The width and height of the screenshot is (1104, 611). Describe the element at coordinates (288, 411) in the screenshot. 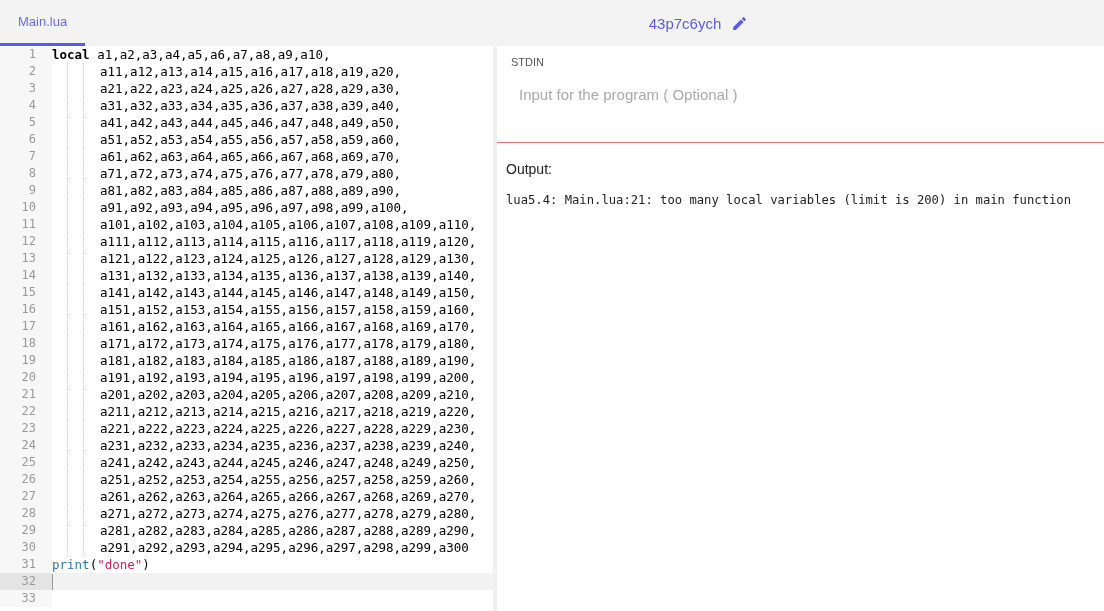

I see `code-line: a211,a212,a213,a214,a215,a216,a217,a218,a219,a220,` at that location.